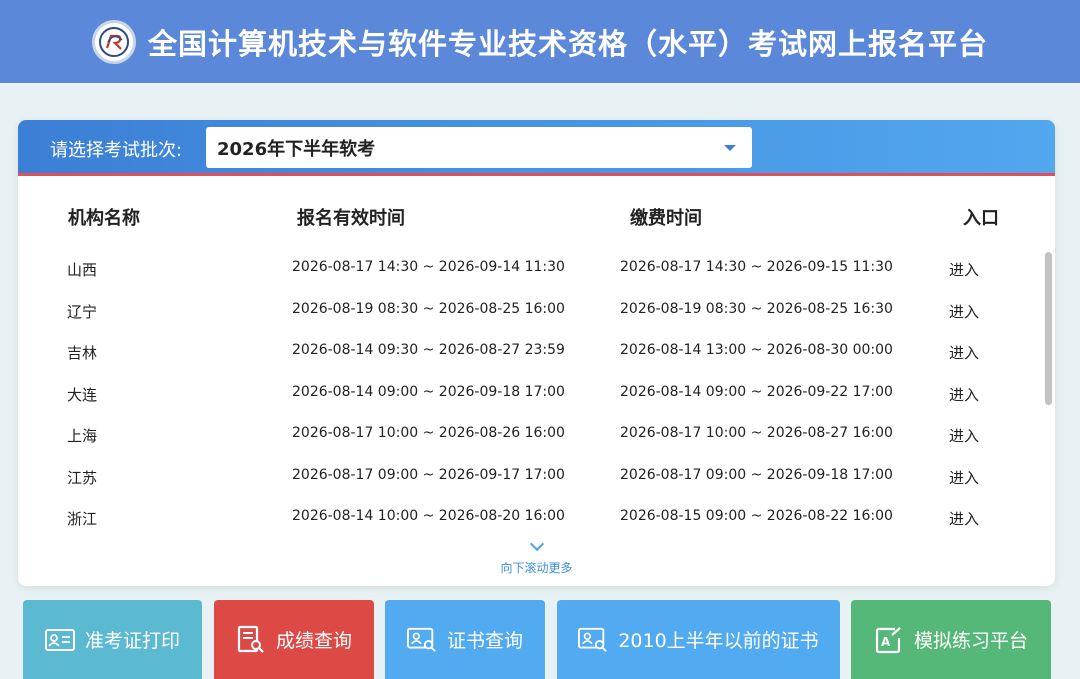 The image size is (1080, 679). What do you see at coordinates (536, 560) in the screenshot?
I see `scroll-more-hint: 向下滚动更多` at bounding box center [536, 560].